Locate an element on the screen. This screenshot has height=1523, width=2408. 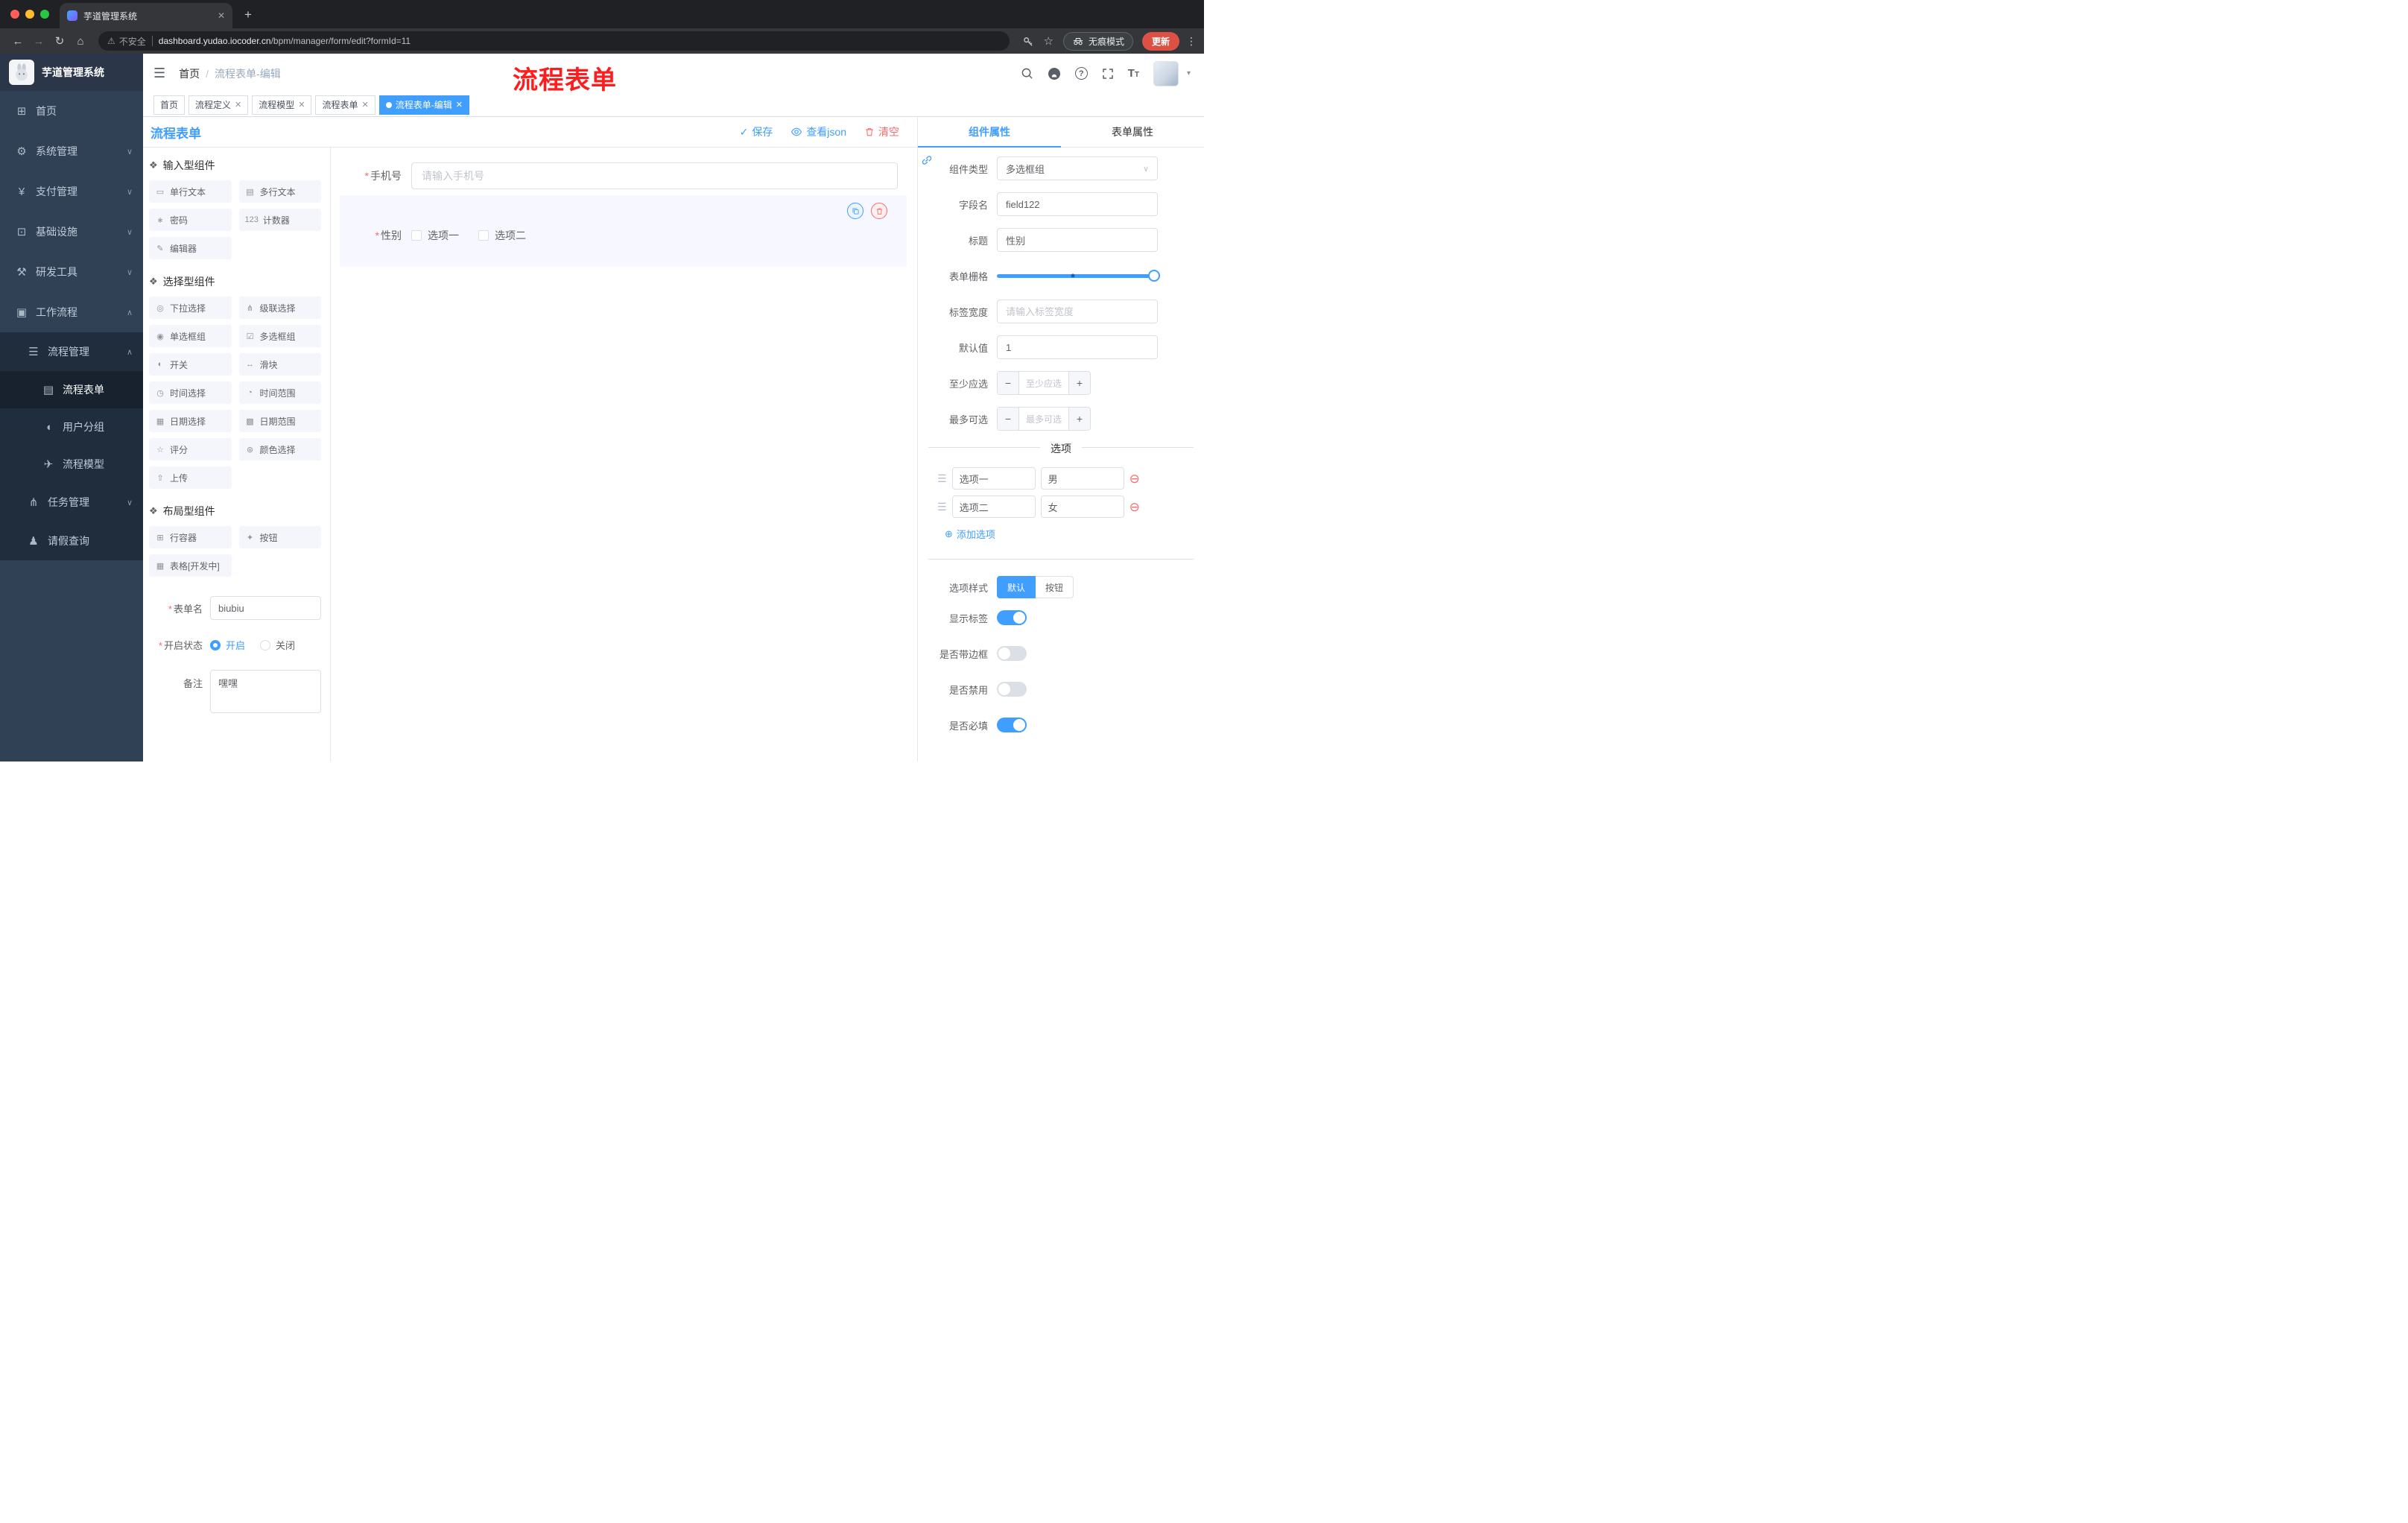
form-grid-slider is located at coordinates (1078, 276).